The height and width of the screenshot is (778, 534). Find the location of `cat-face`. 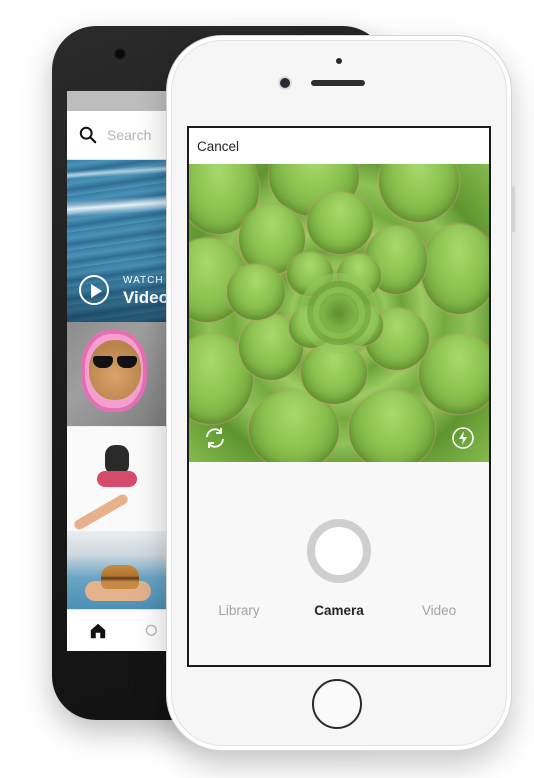

cat-face is located at coordinates (115, 370).